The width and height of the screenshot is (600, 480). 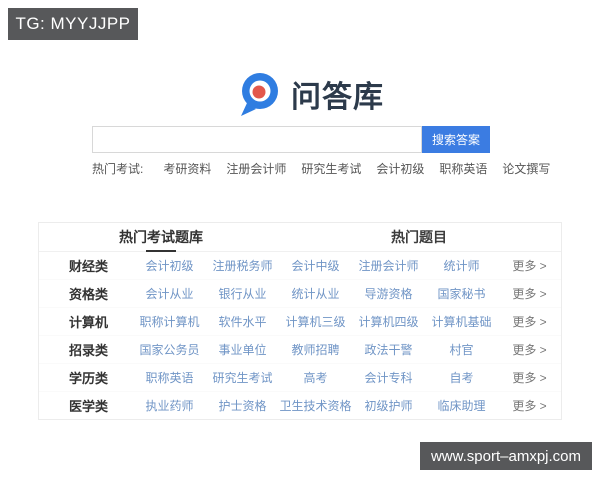 I want to click on exam-table-row: 医学类 执业药师 护士资格 卫生技术资格 初级护师 临床助理 更多 >, so click(x=300, y=405).